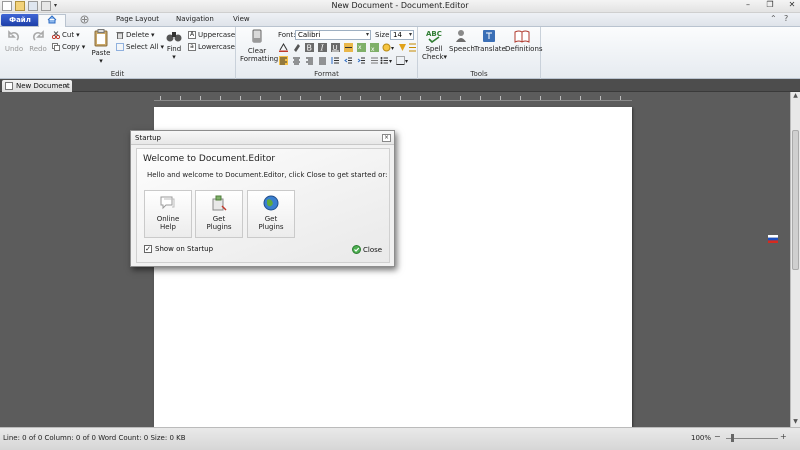 The width and height of the screenshot is (800, 450). What do you see at coordinates (489, 36) in the screenshot?
I see `translate-icon` at bounding box center [489, 36].